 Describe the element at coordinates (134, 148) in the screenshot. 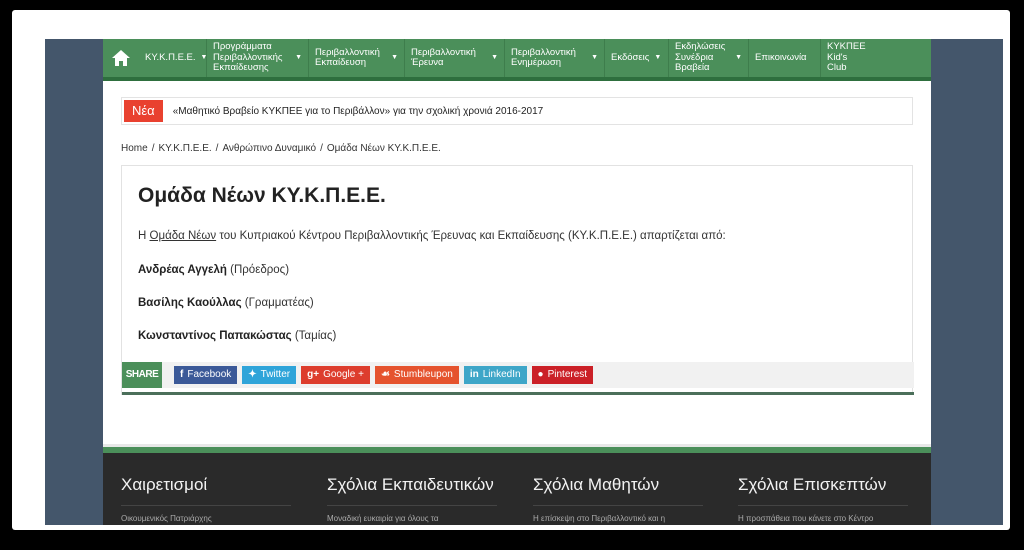

I see `breadcrumb-home: Home` at that location.